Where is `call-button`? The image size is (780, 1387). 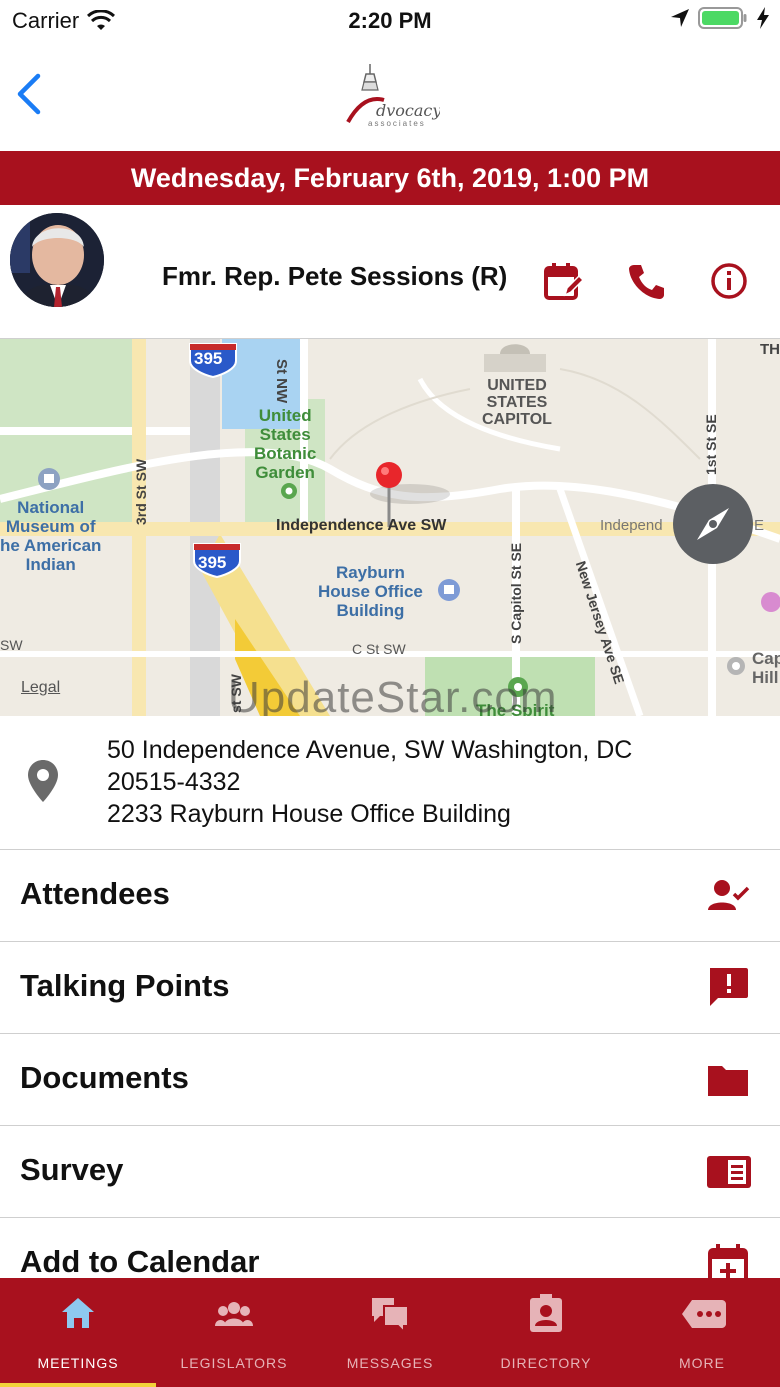
call-button is located at coordinates (646, 281).